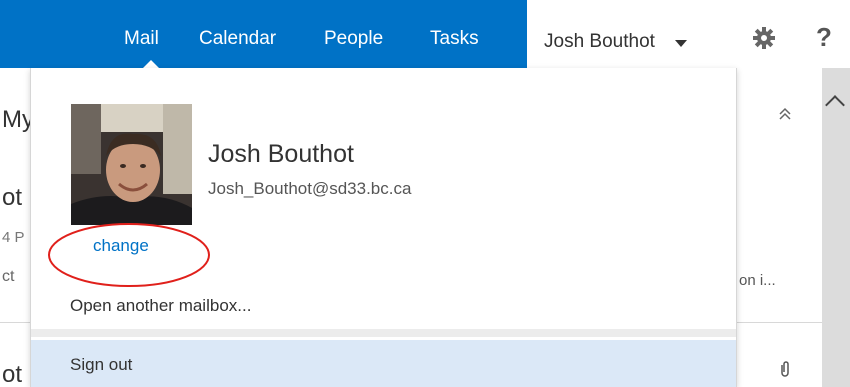 Image resolution: width=850 pixels, height=387 pixels. I want to click on gear-icon, so click(764, 38).